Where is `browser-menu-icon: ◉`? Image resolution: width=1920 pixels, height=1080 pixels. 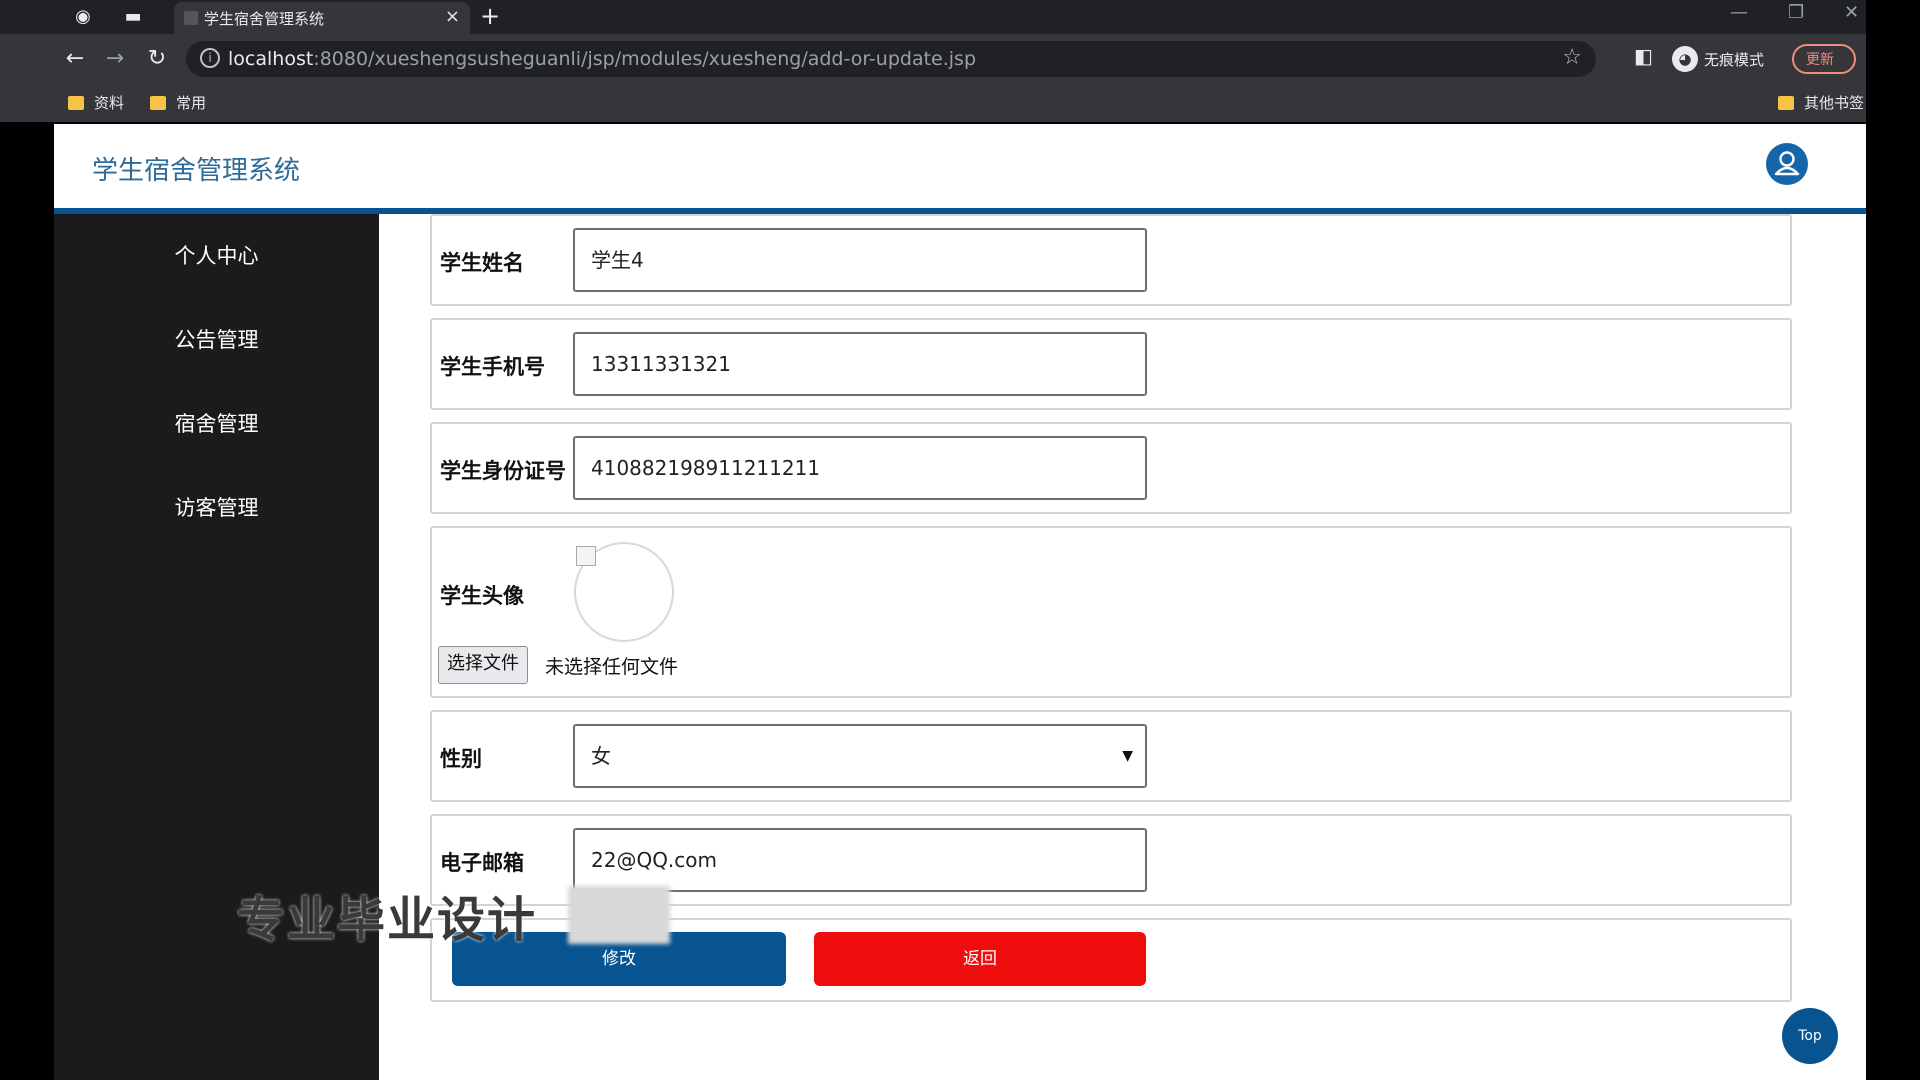
browser-menu-icon: ◉ is located at coordinates (83, 17).